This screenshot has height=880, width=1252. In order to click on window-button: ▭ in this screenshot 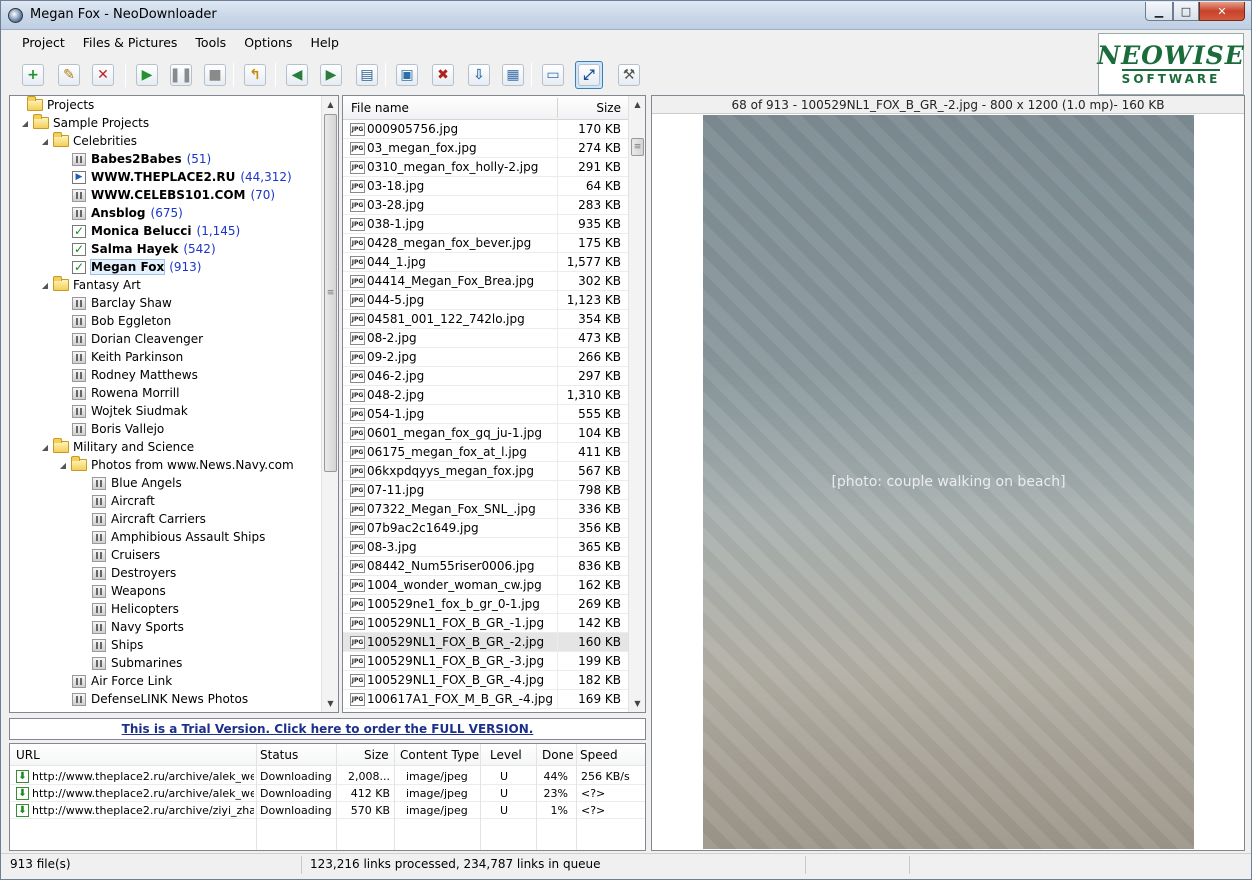, I will do `click(553, 75)`.